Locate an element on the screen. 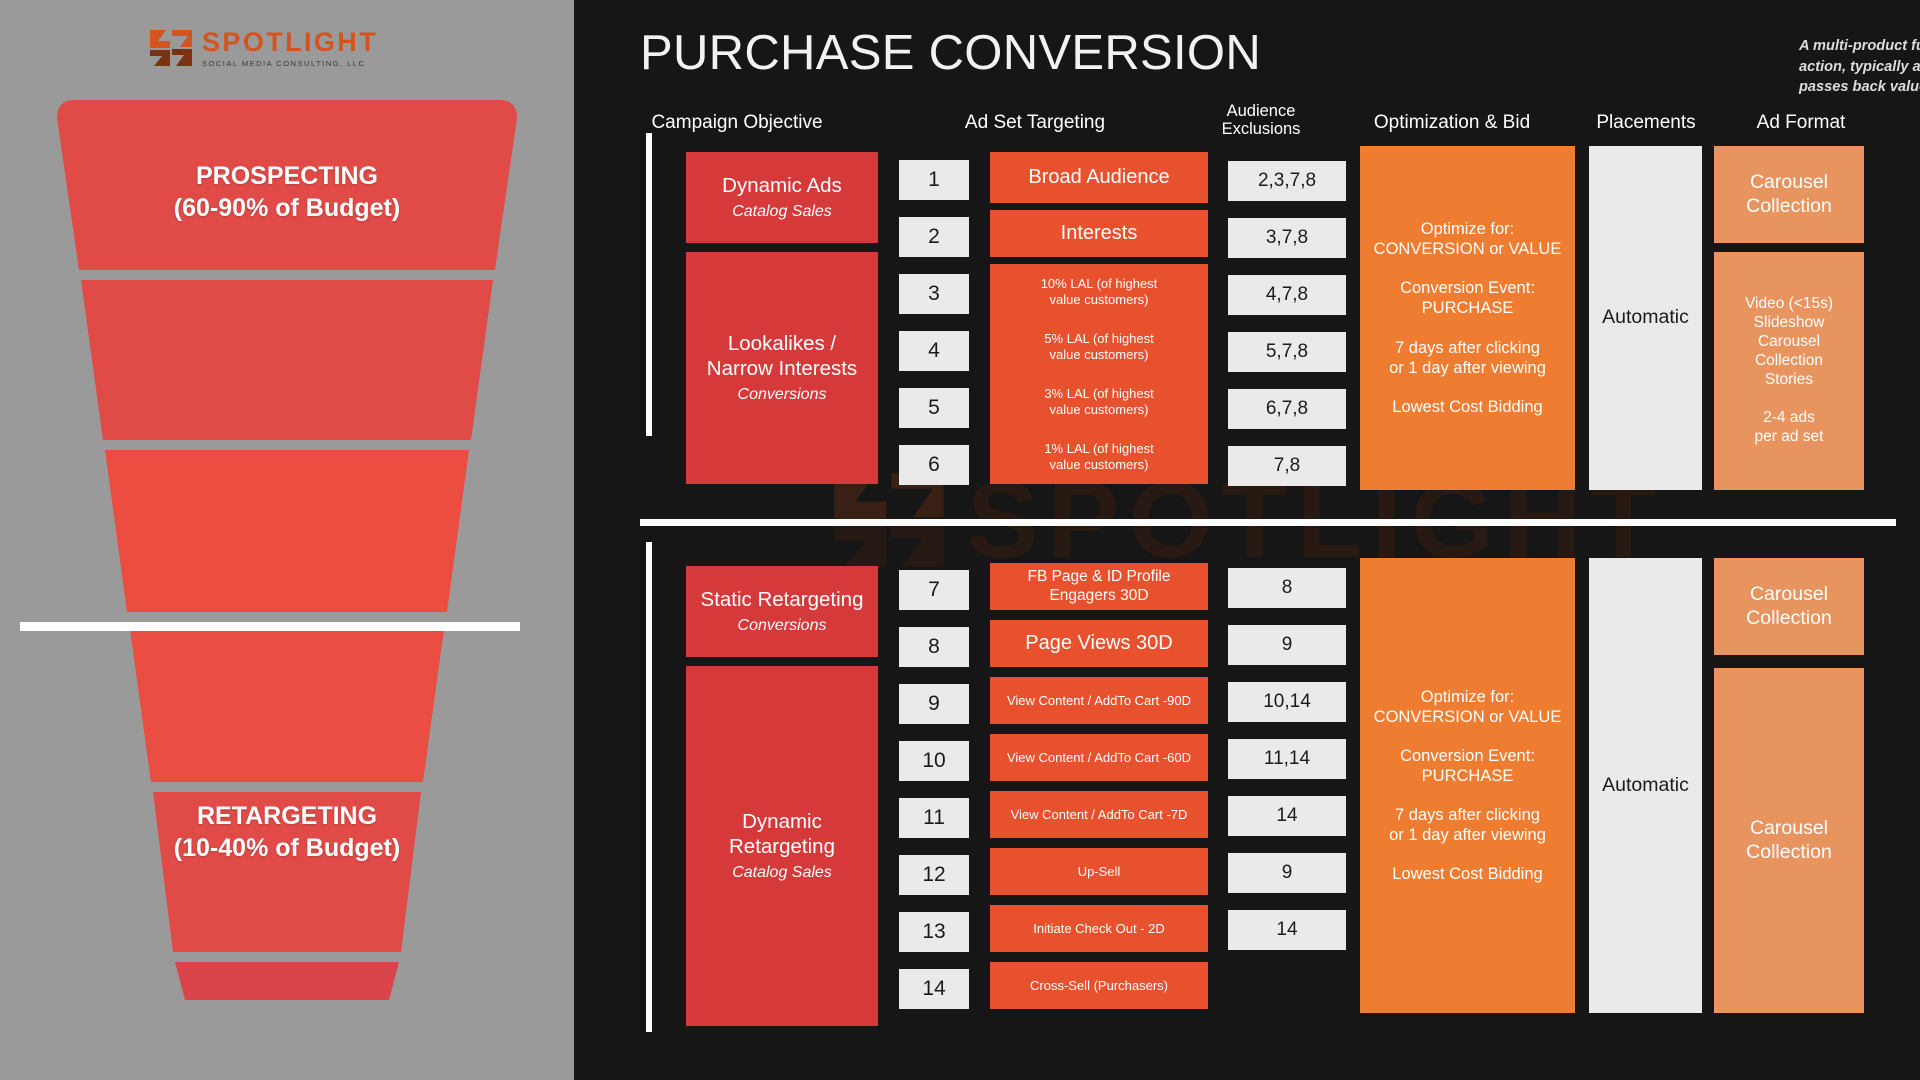 This screenshot has height=1080, width=1920. ad-set-number: 5 is located at coordinates (934, 408).